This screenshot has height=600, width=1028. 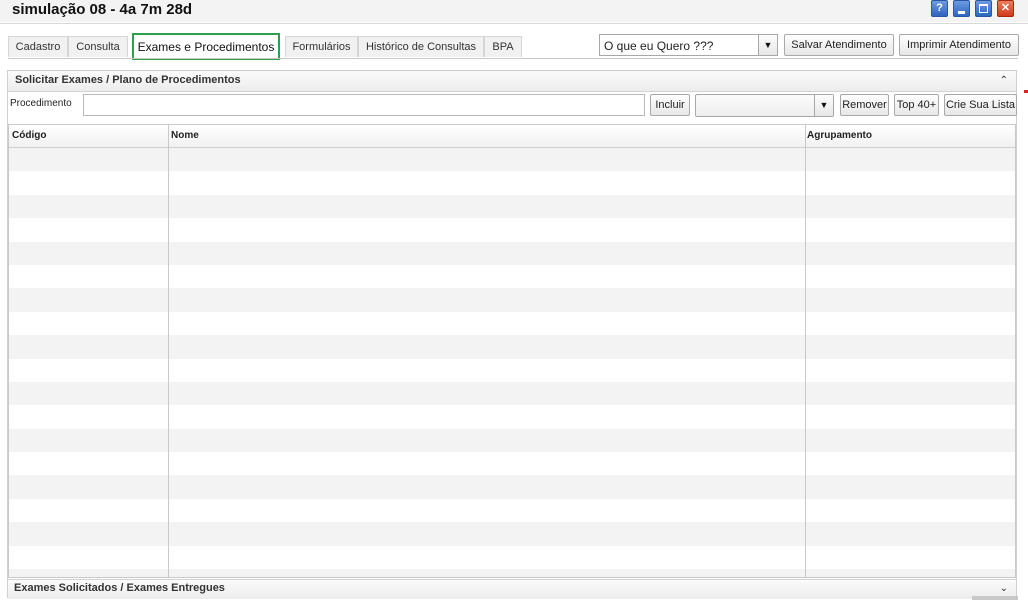 I want to click on chevron-up-icon: ⌃, so click(x=1004, y=80).